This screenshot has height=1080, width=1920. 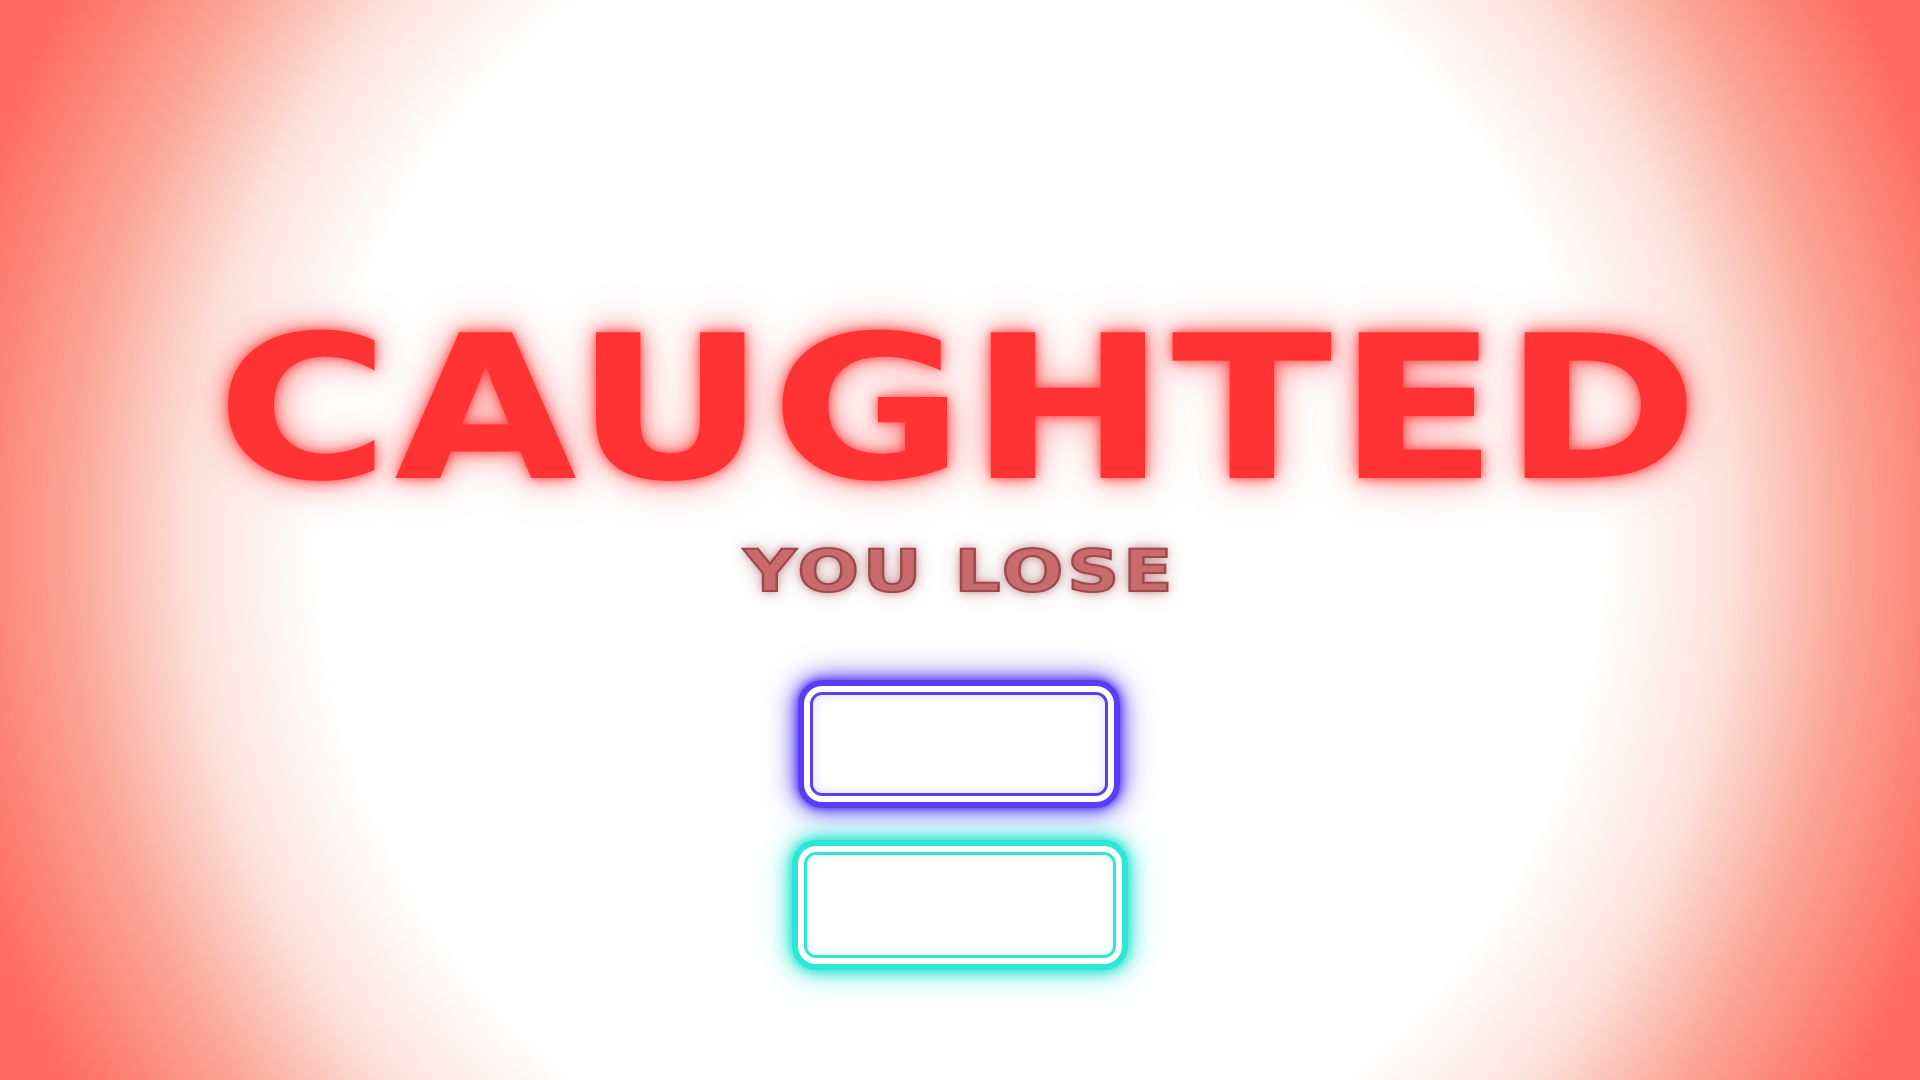 What do you see at coordinates (960, 905) in the screenshot?
I see `menu-button-secondary` at bounding box center [960, 905].